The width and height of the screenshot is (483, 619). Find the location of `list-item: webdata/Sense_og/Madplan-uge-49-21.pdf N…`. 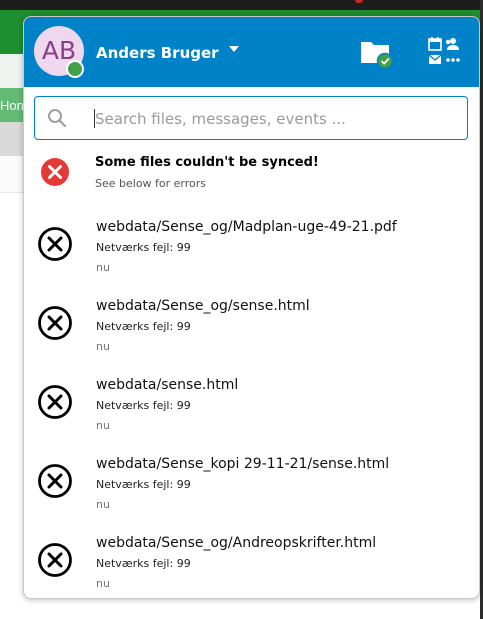

list-item: webdata/Sense_og/Madplan-uge-49-21.pdf N… is located at coordinates (251, 246).